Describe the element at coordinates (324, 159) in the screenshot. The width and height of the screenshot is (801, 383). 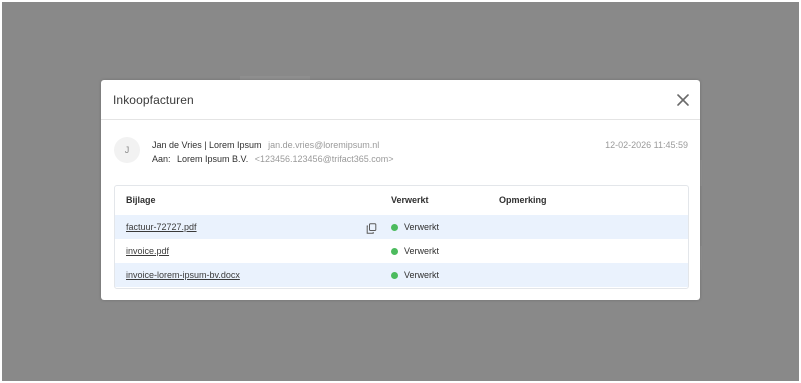
I see `recipient-email: <123456.123456@trifact365.com>` at that location.